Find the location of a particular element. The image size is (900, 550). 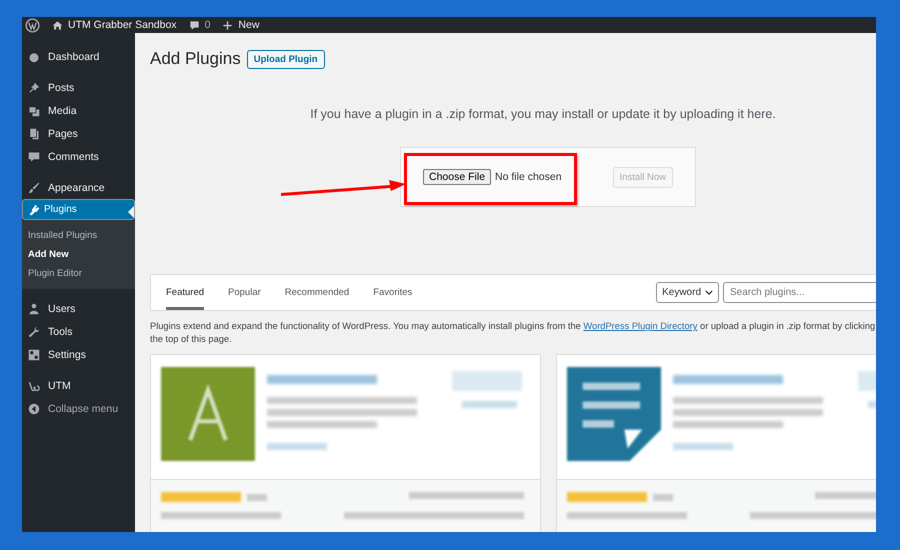

filter-tab: Popular is located at coordinates (244, 292).